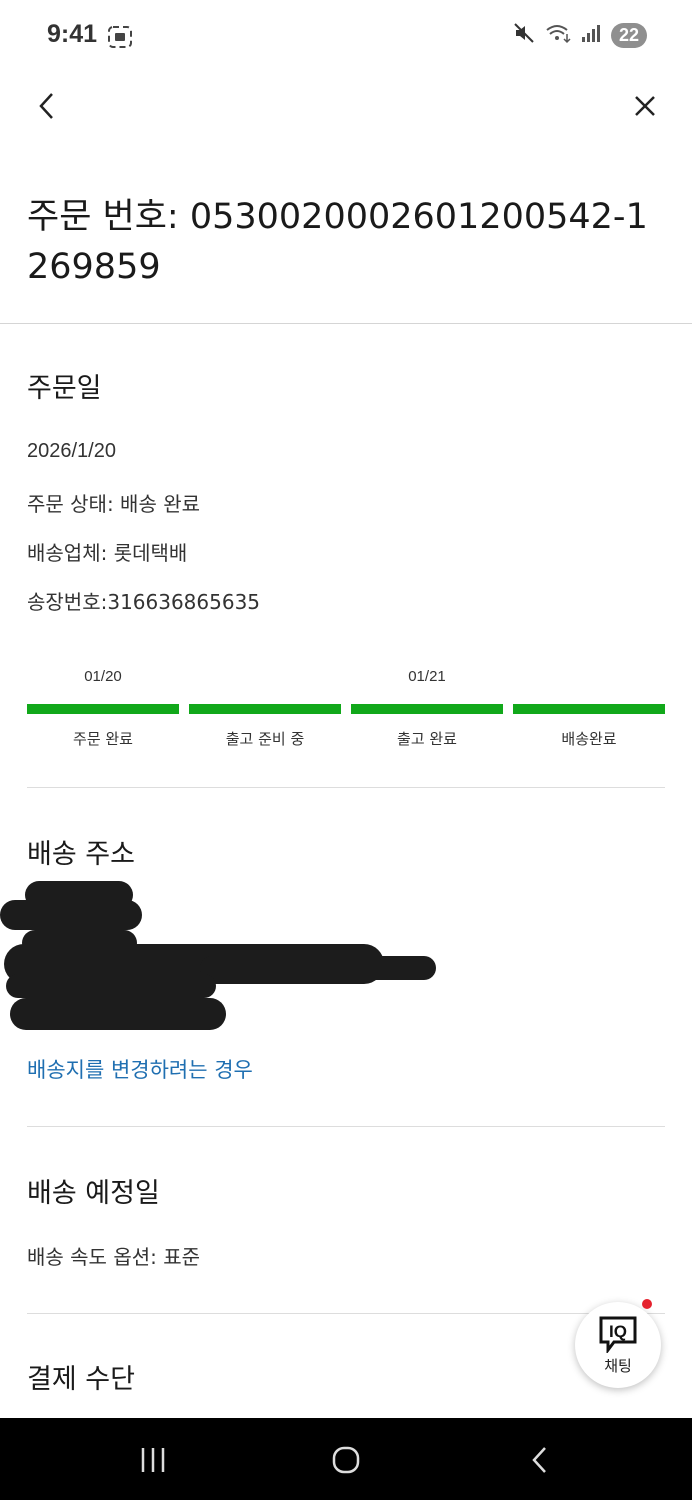 The width and height of the screenshot is (692, 1500). I want to click on step-label: 주문 완료, so click(103, 739).